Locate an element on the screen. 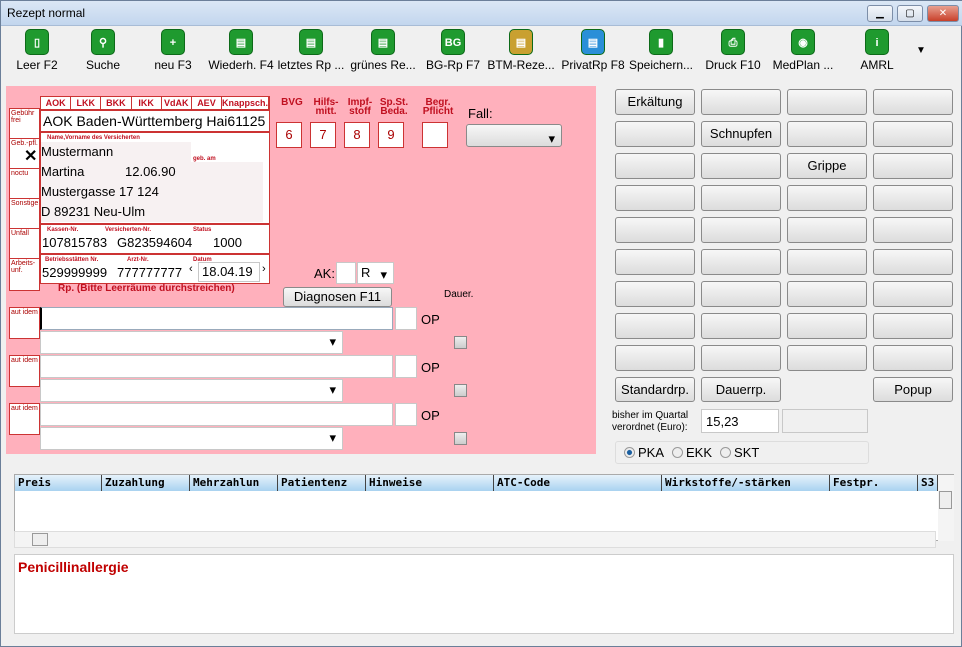  quick-button-10: Grippe is located at coordinates (827, 166).